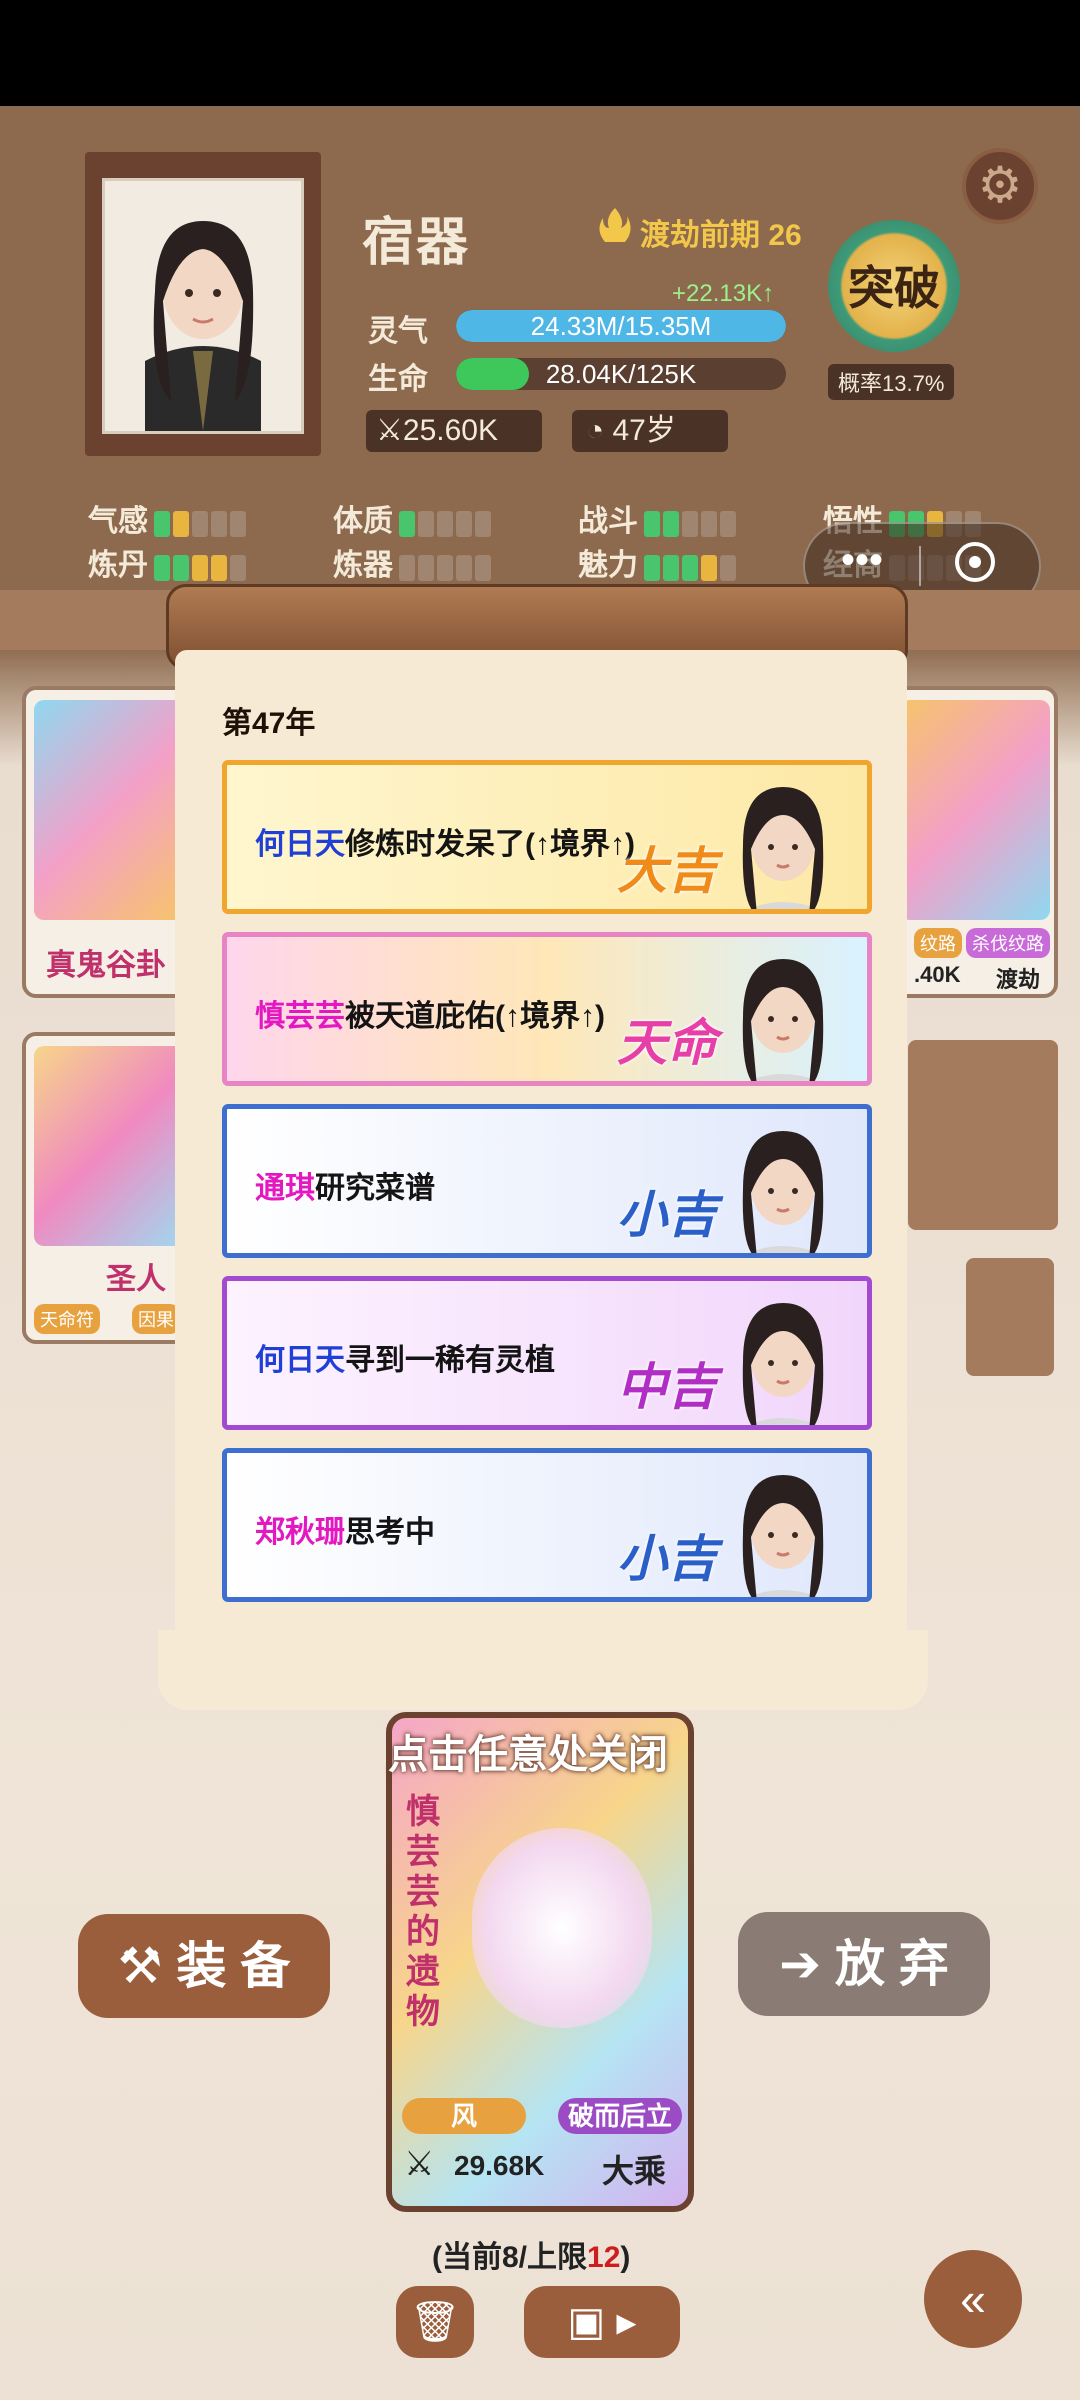  Describe the element at coordinates (547, 1525) in the screenshot. I see `event-item: 郑秋珊思考中小吉` at that location.